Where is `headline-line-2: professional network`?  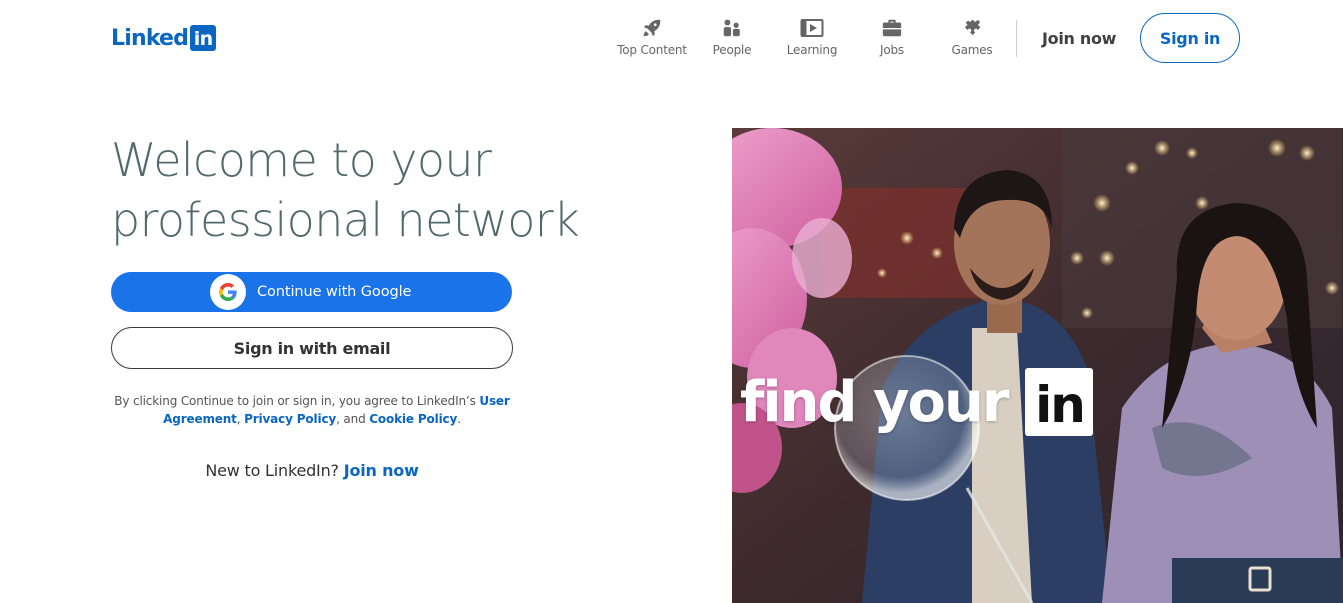
headline-line-2: professional network is located at coordinates (345, 220).